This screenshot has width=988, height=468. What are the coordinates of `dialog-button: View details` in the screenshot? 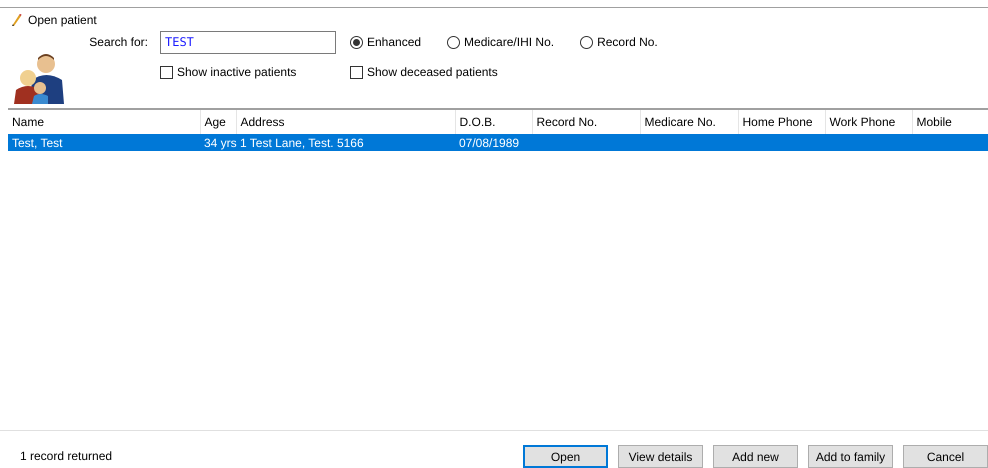 It's located at (660, 456).